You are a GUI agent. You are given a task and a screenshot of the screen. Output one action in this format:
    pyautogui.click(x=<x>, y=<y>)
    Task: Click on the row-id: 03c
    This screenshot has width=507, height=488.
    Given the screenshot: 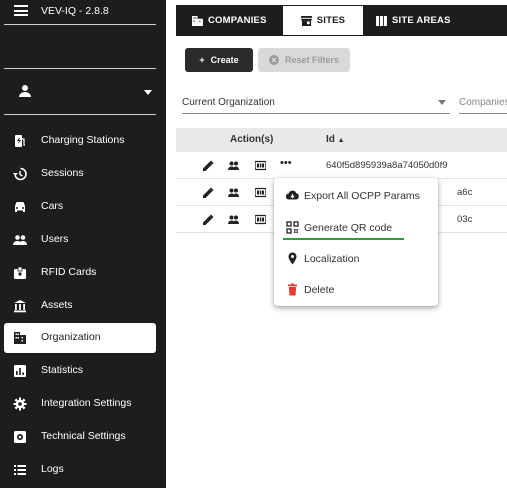 What is the action you would take?
    pyautogui.click(x=465, y=219)
    